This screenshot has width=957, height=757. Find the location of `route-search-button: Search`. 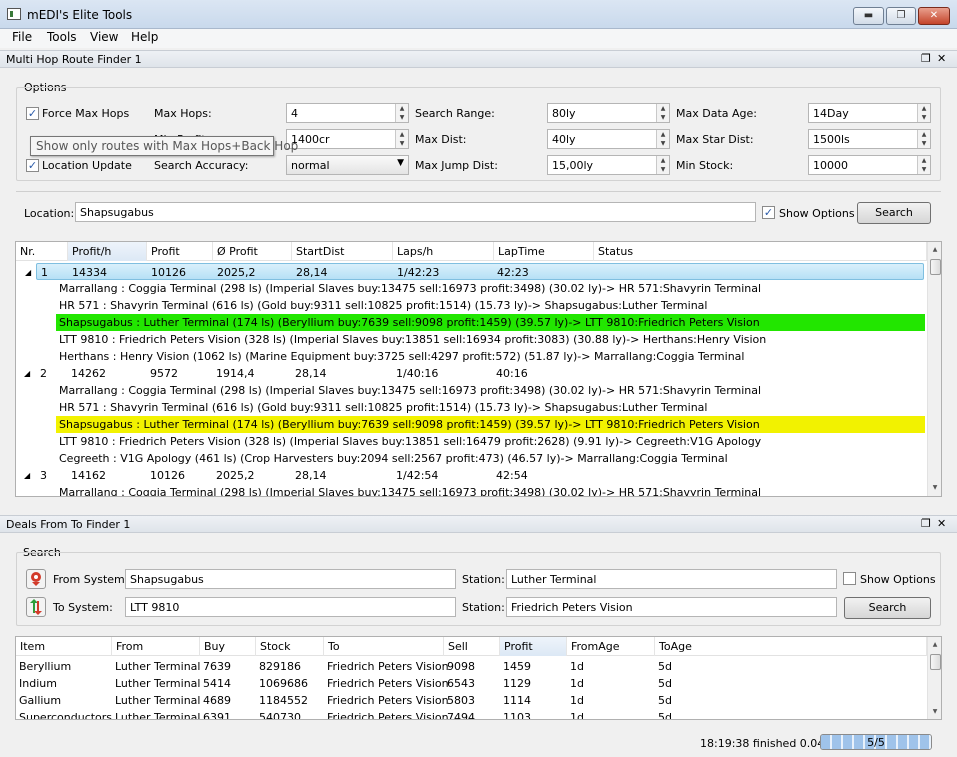

route-search-button: Search is located at coordinates (894, 213).